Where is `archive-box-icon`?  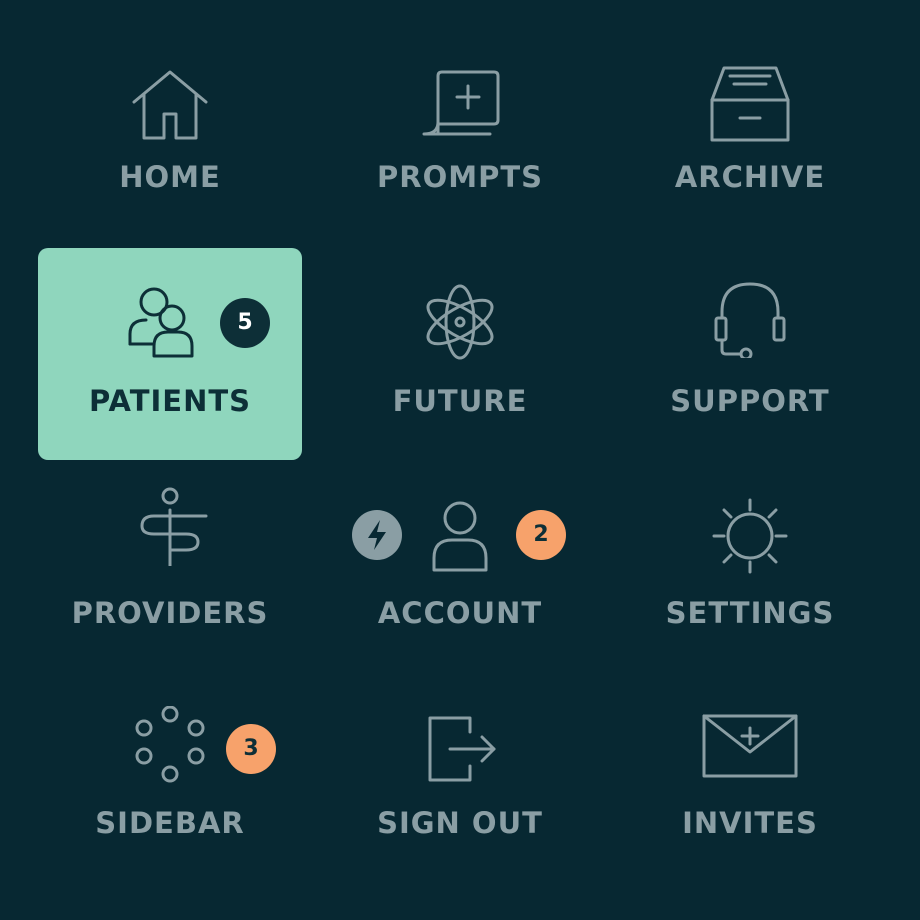
archive-box-icon is located at coordinates (750, 102).